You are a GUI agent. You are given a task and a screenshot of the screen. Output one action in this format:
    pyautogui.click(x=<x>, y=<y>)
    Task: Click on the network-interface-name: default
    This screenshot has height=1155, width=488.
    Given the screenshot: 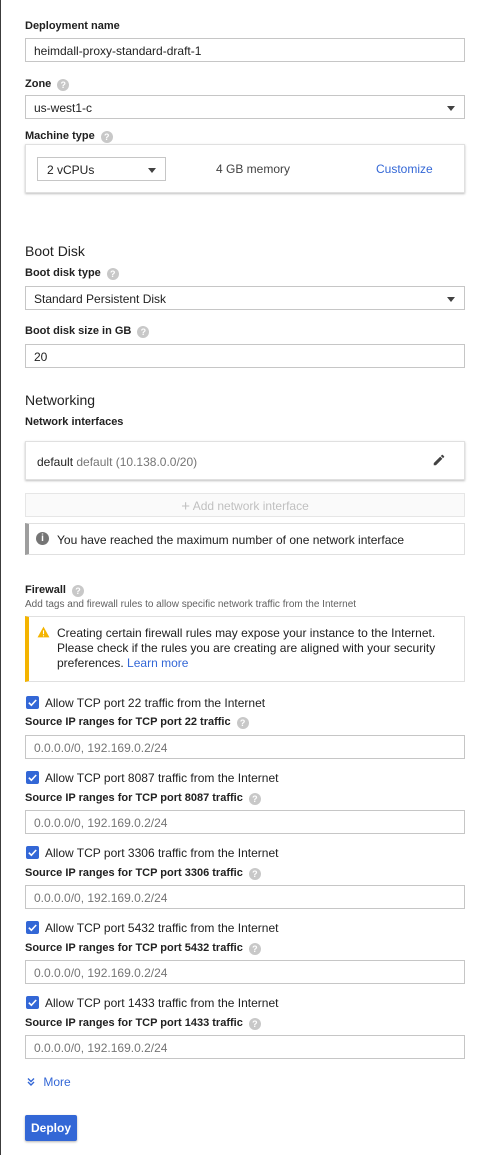 What is the action you would take?
    pyautogui.click(x=55, y=462)
    